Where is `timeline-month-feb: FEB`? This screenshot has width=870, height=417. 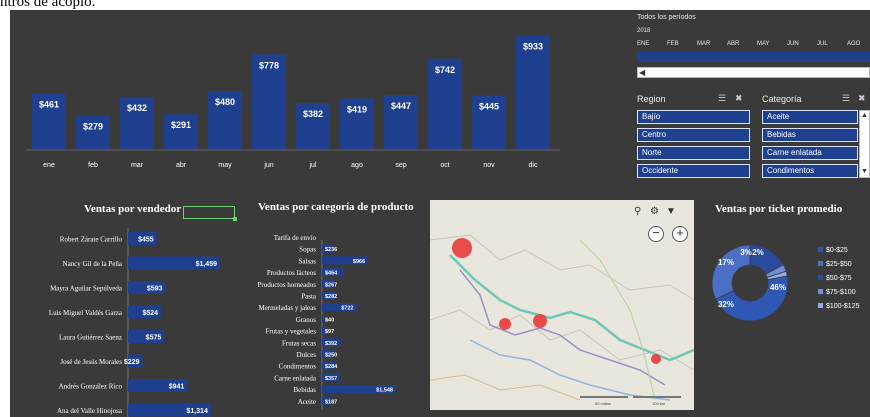
timeline-month-feb: FEB is located at coordinates (673, 44).